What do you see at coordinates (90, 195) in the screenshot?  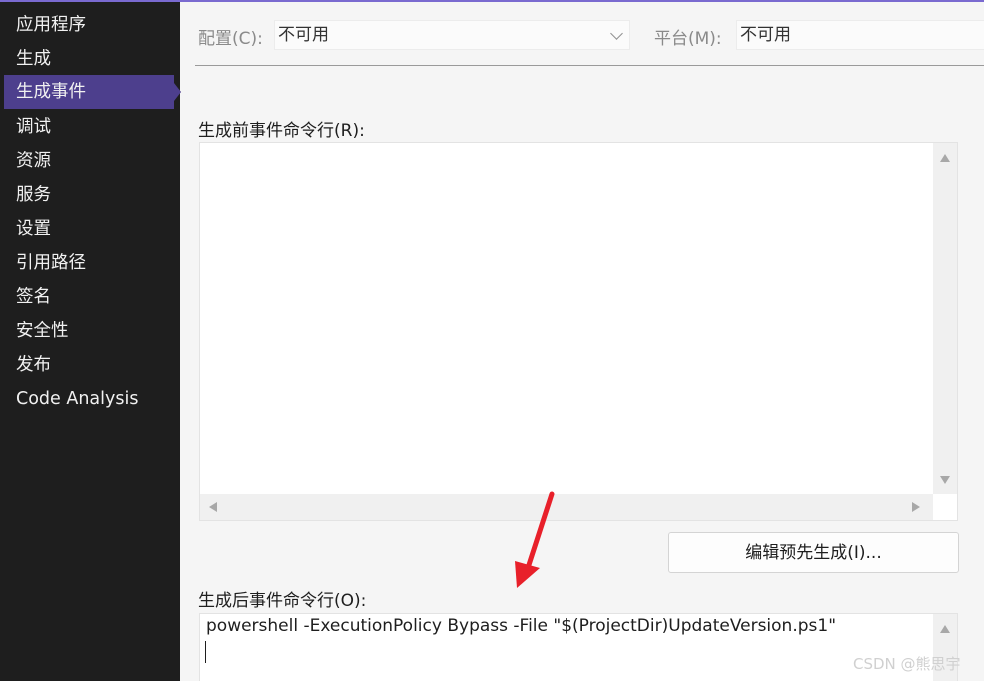 I see `sidebar-item-services: 服务` at bounding box center [90, 195].